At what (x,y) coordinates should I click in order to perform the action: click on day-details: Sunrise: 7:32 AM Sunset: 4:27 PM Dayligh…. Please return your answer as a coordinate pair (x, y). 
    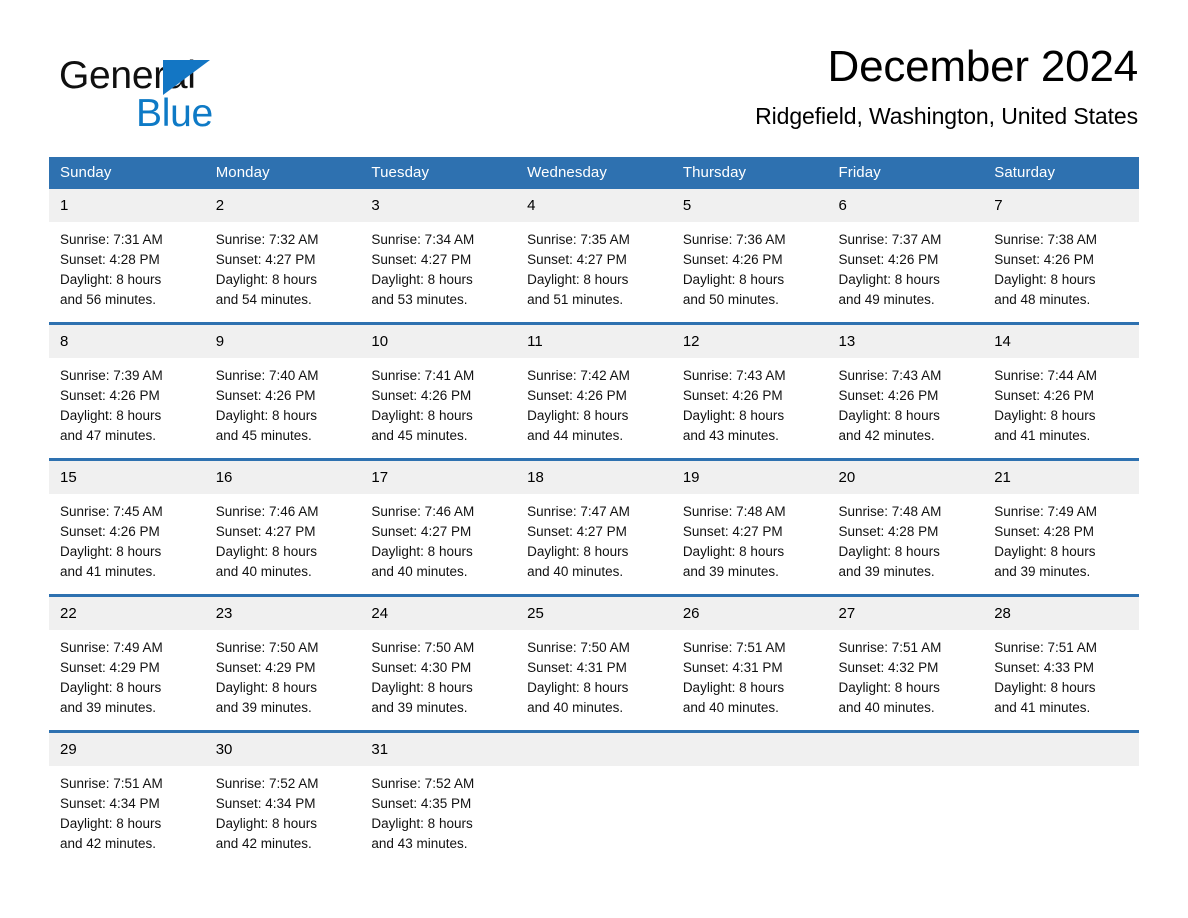
    Looking at the image, I should click on (283, 272).